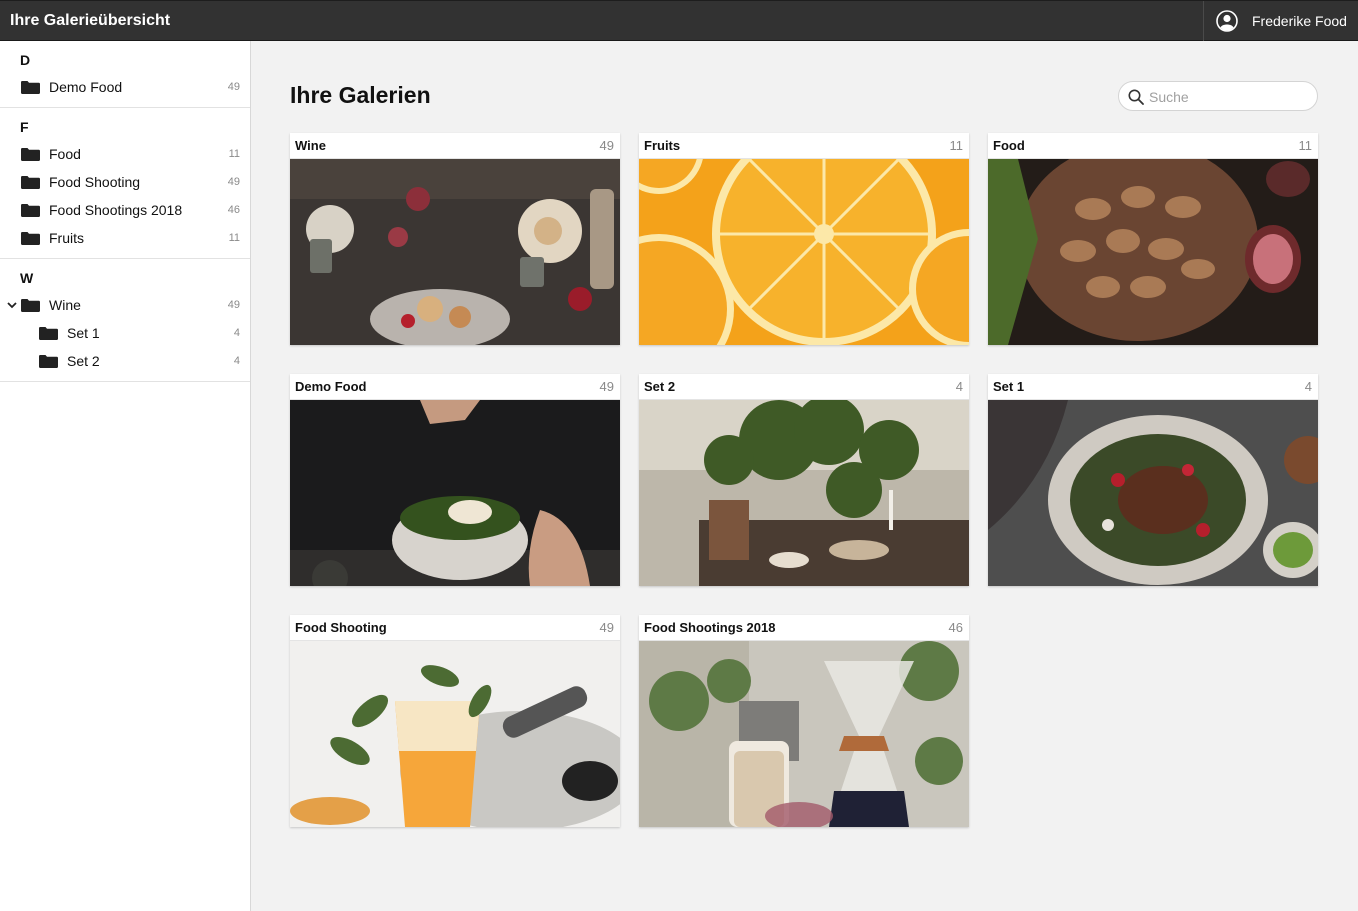 This screenshot has width=1358, height=911. What do you see at coordinates (360, 95) in the screenshot?
I see `page-title: Ihre Galerien` at bounding box center [360, 95].